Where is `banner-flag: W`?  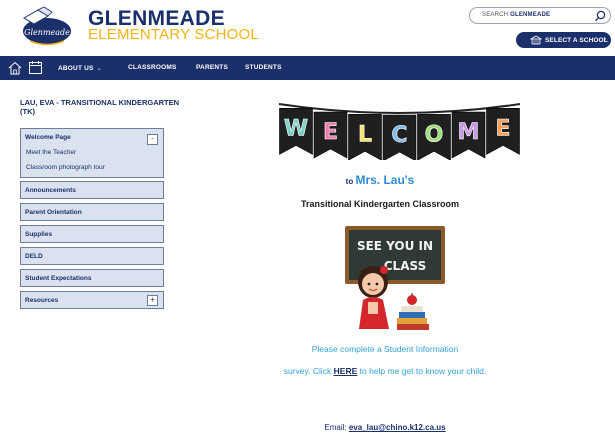 banner-flag: W is located at coordinates (296, 131).